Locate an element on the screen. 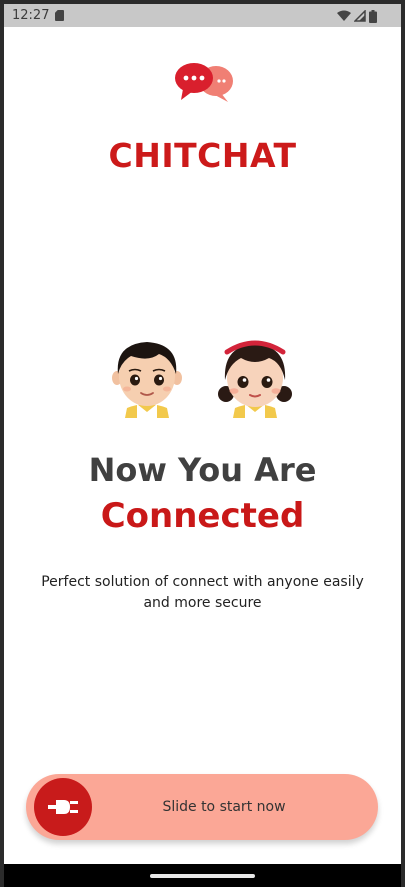  status-icons is located at coordinates (357, 16).